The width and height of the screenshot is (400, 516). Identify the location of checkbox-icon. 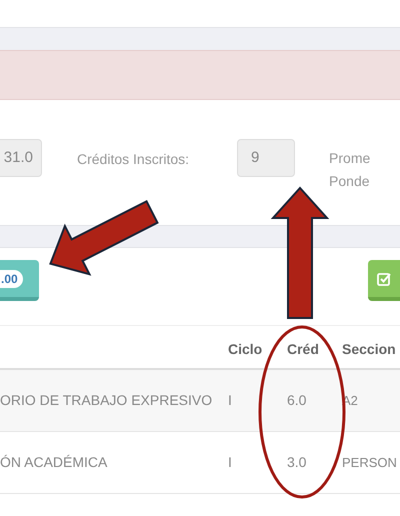
(384, 279).